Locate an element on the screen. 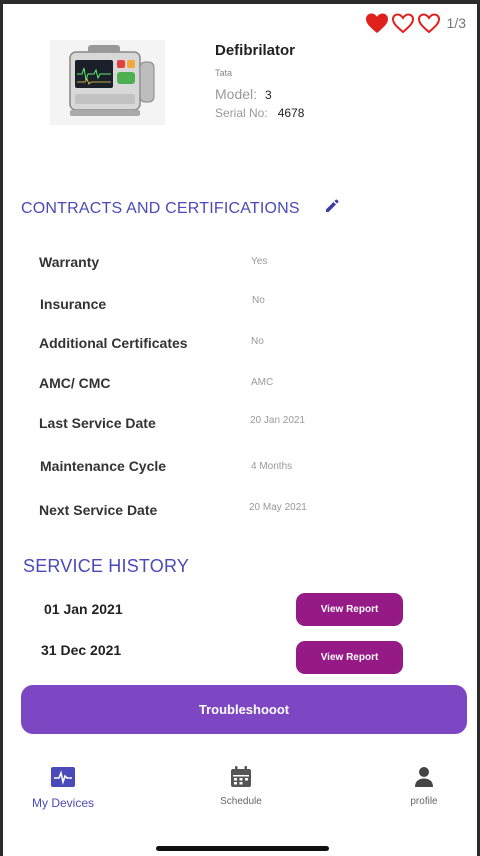 This screenshot has height=856, width=480. nav-my-devices-label: My Devices is located at coordinates (62, 803).